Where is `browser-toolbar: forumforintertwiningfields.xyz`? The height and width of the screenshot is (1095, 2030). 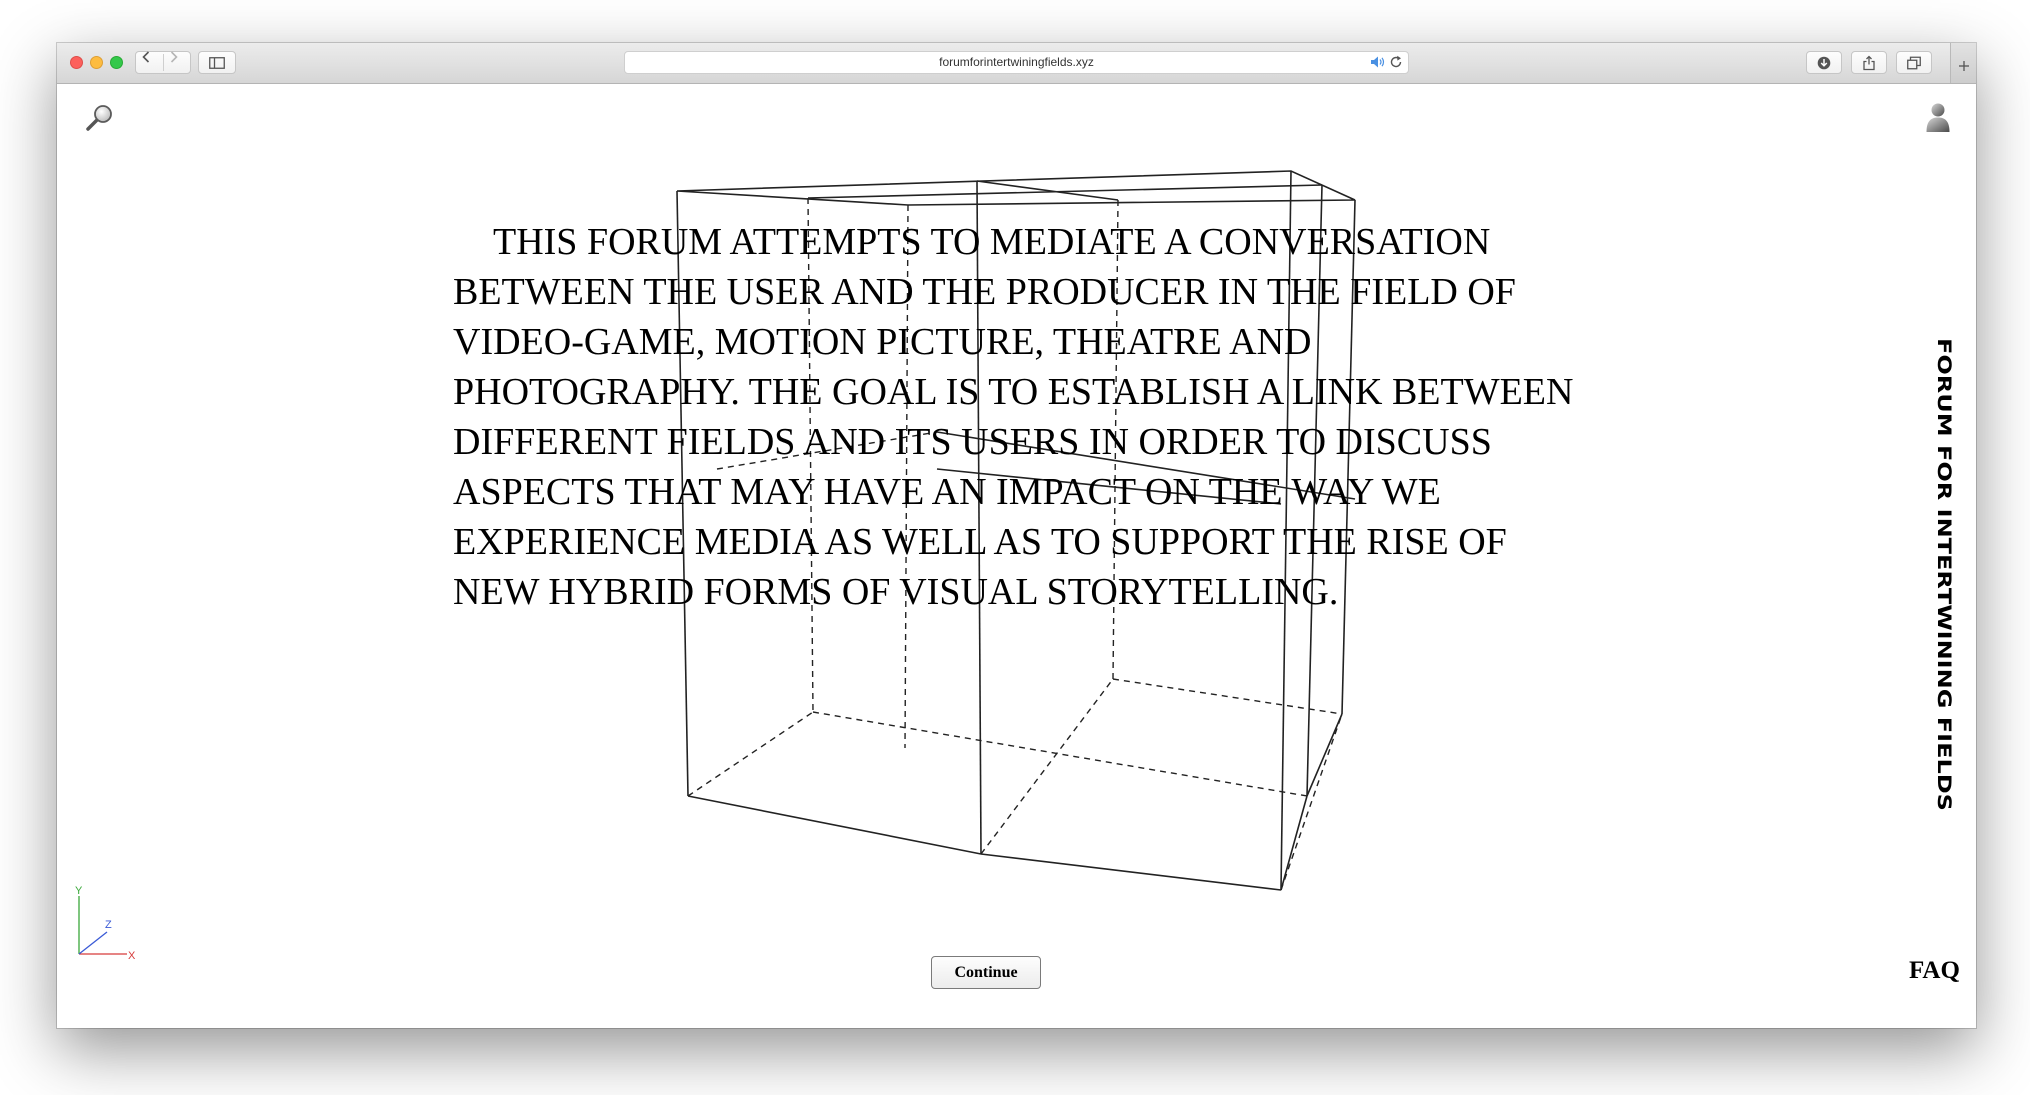 browser-toolbar: forumforintertwiningfields.xyz is located at coordinates (1016, 63).